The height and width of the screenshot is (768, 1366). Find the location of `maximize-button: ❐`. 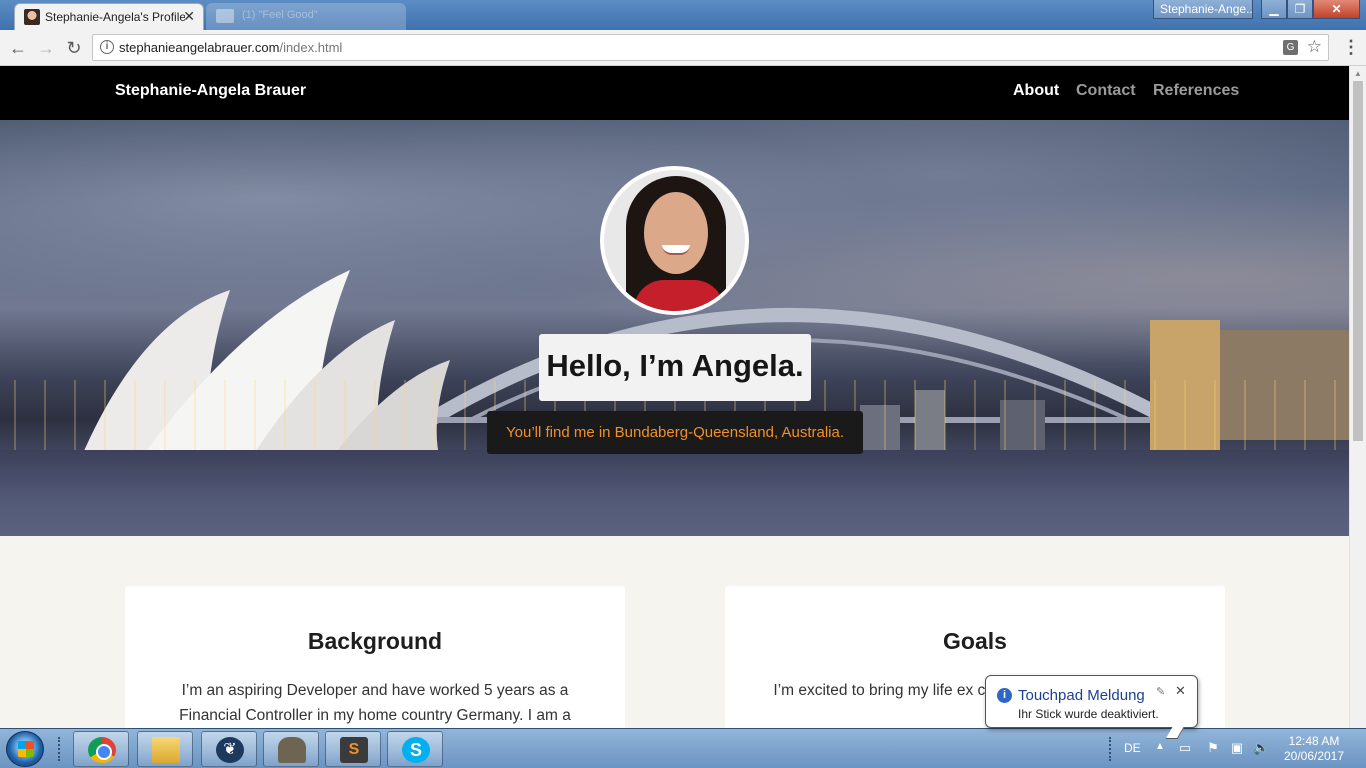

maximize-button: ❐ is located at coordinates (1300, 9).